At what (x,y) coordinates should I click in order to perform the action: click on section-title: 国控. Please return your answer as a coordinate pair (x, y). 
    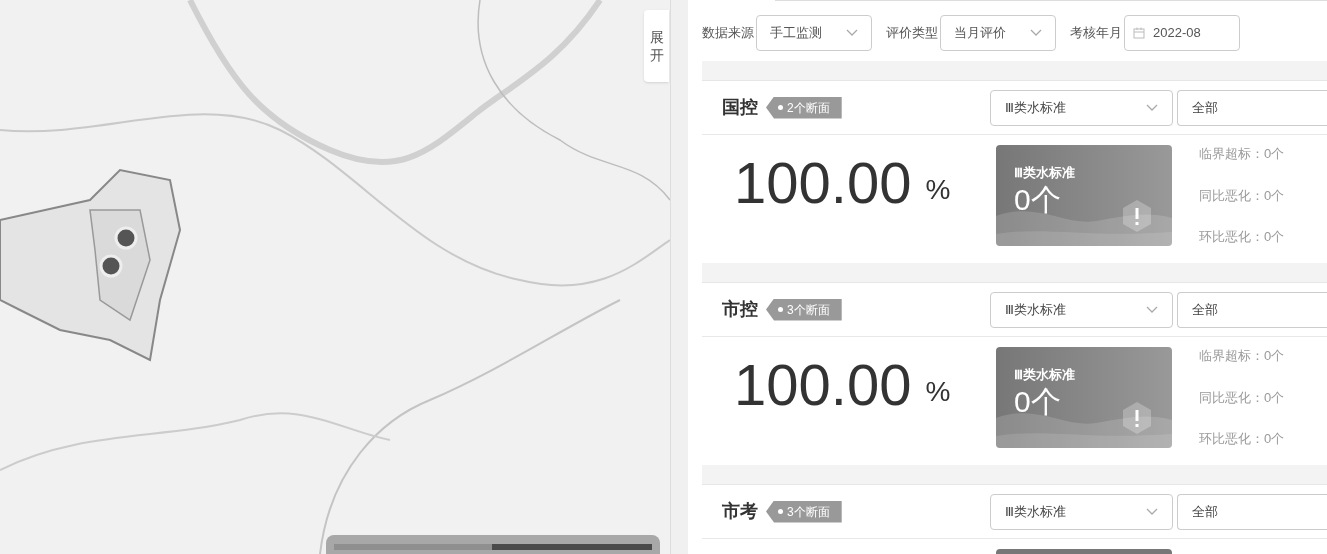
    Looking at the image, I should click on (740, 107).